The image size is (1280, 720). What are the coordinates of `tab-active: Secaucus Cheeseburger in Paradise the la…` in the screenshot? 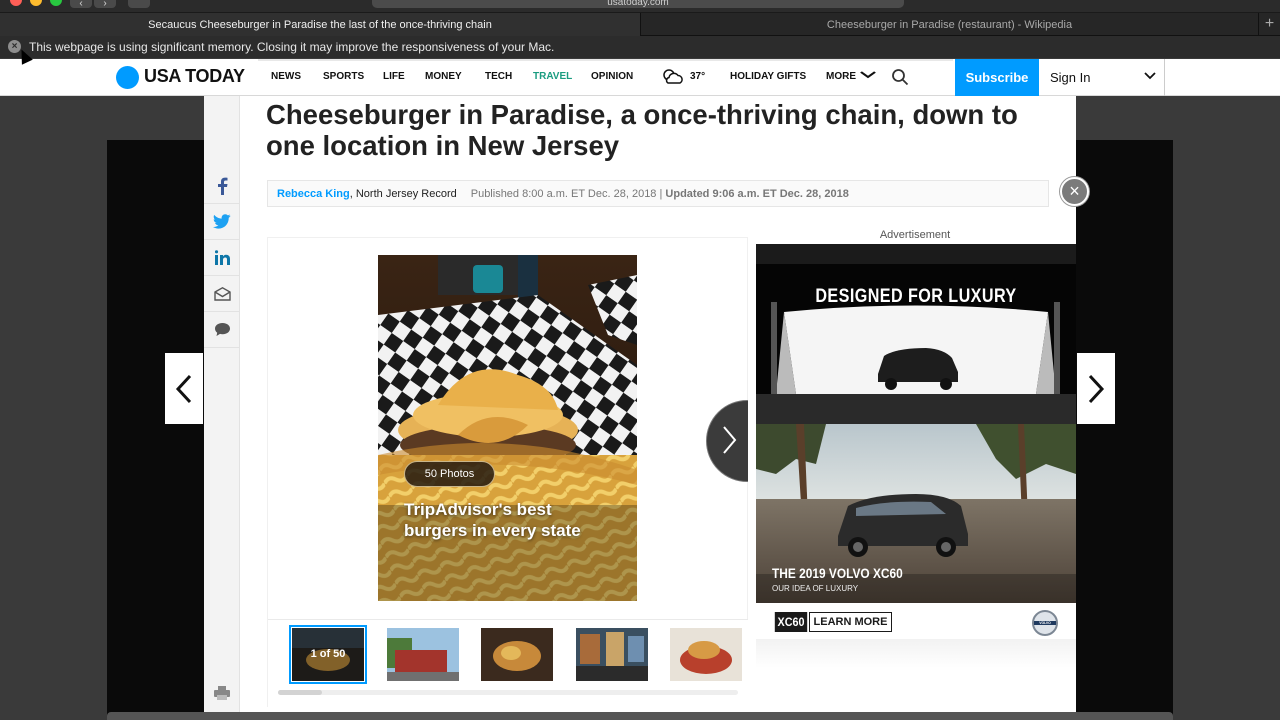 It's located at (320, 25).